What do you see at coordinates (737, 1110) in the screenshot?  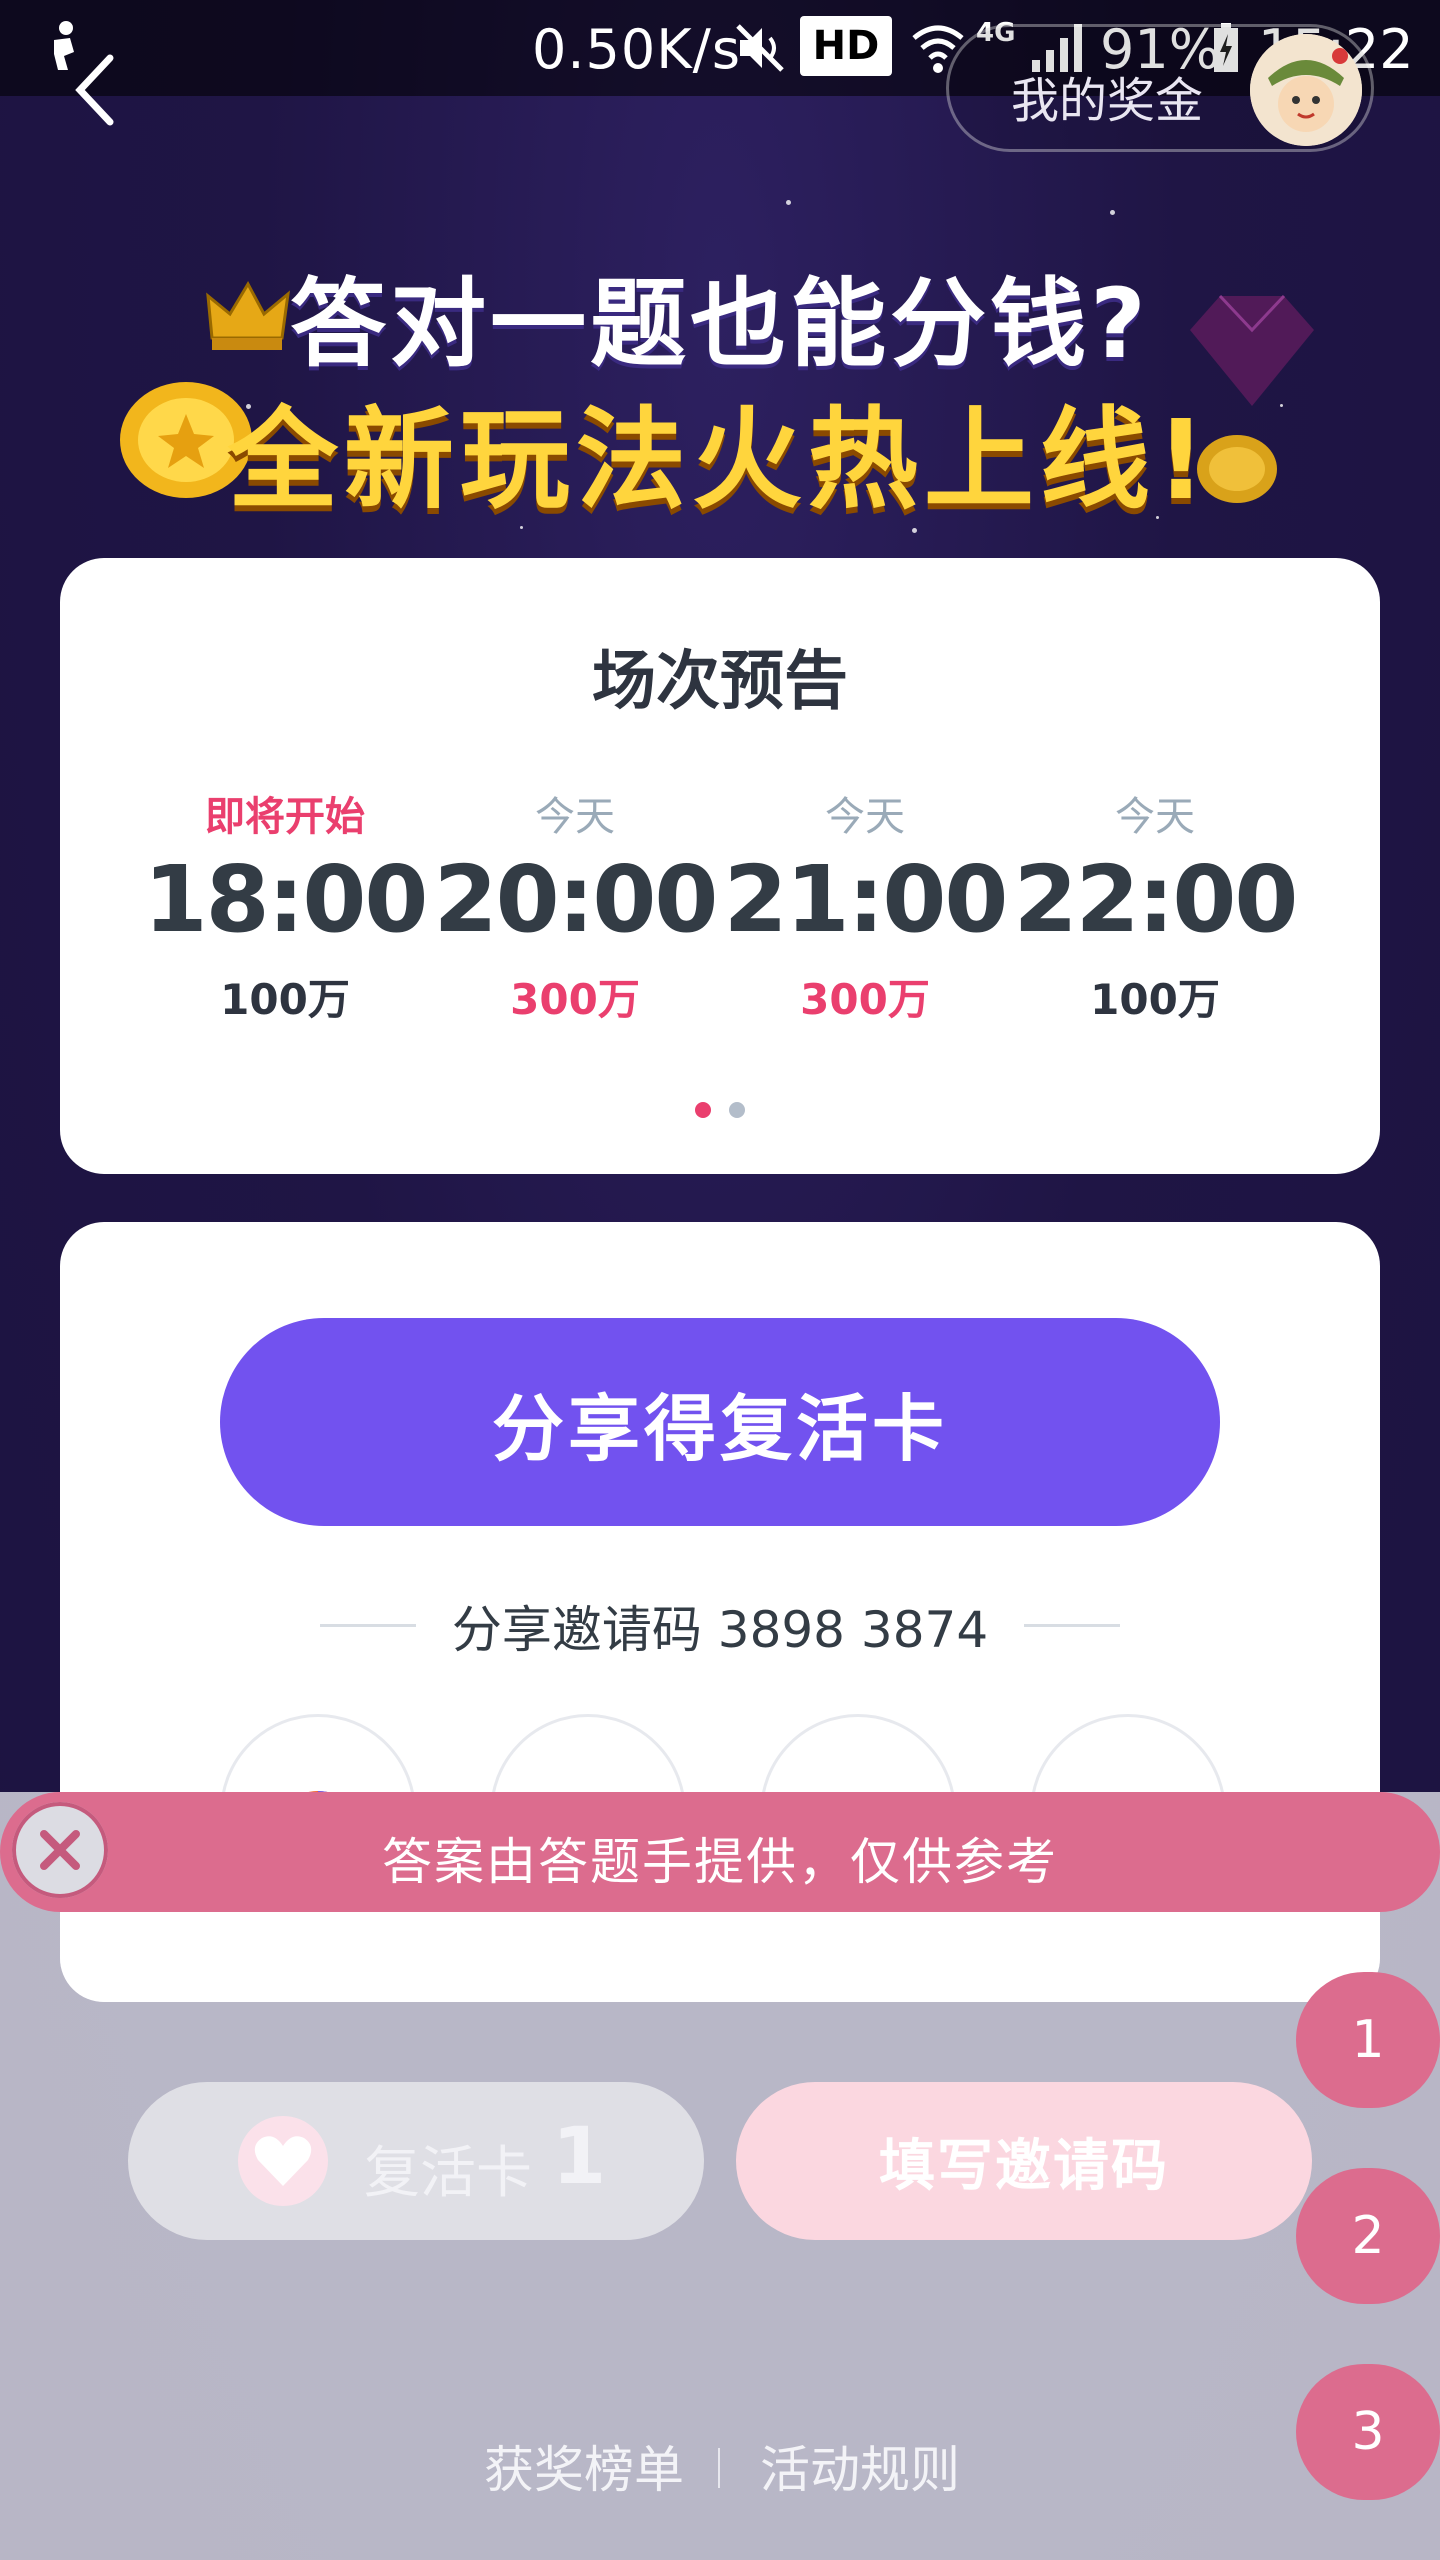 I see `page-dot` at bounding box center [737, 1110].